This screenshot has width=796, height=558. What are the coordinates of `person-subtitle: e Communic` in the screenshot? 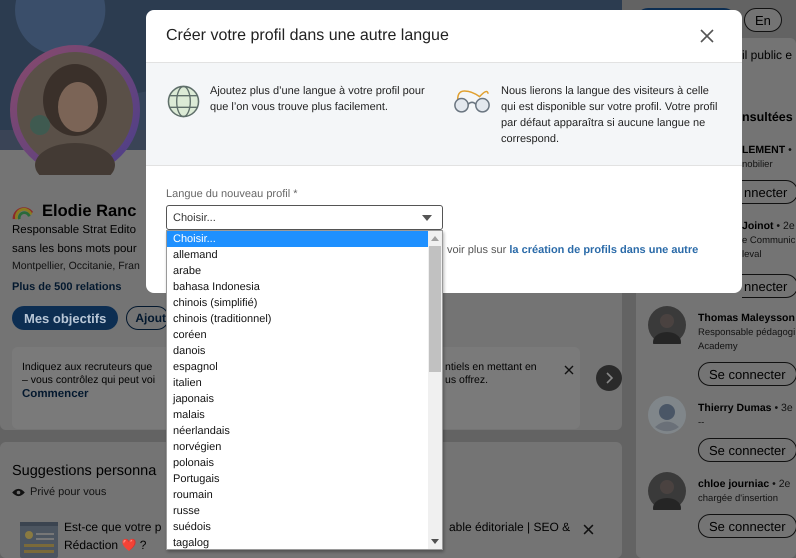 It's located at (769, 241).